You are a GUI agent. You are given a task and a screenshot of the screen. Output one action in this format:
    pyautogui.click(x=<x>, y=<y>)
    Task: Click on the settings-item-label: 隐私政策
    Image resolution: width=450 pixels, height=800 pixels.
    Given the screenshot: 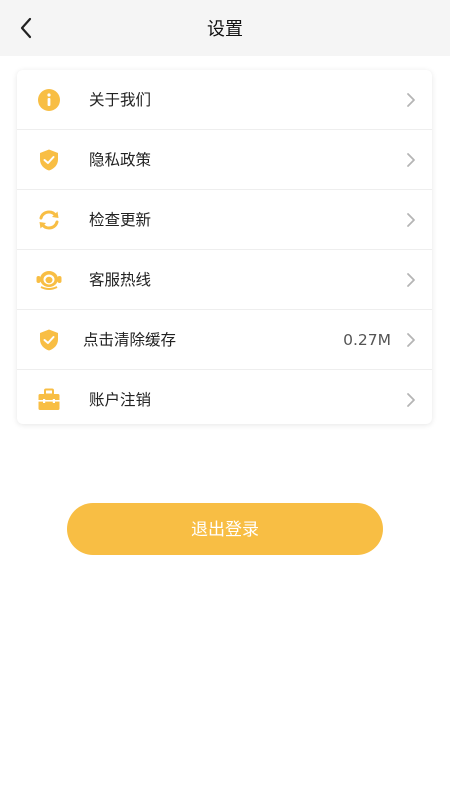 What is the action you would take?
    pyautogui.click(x=120, y=160)
    